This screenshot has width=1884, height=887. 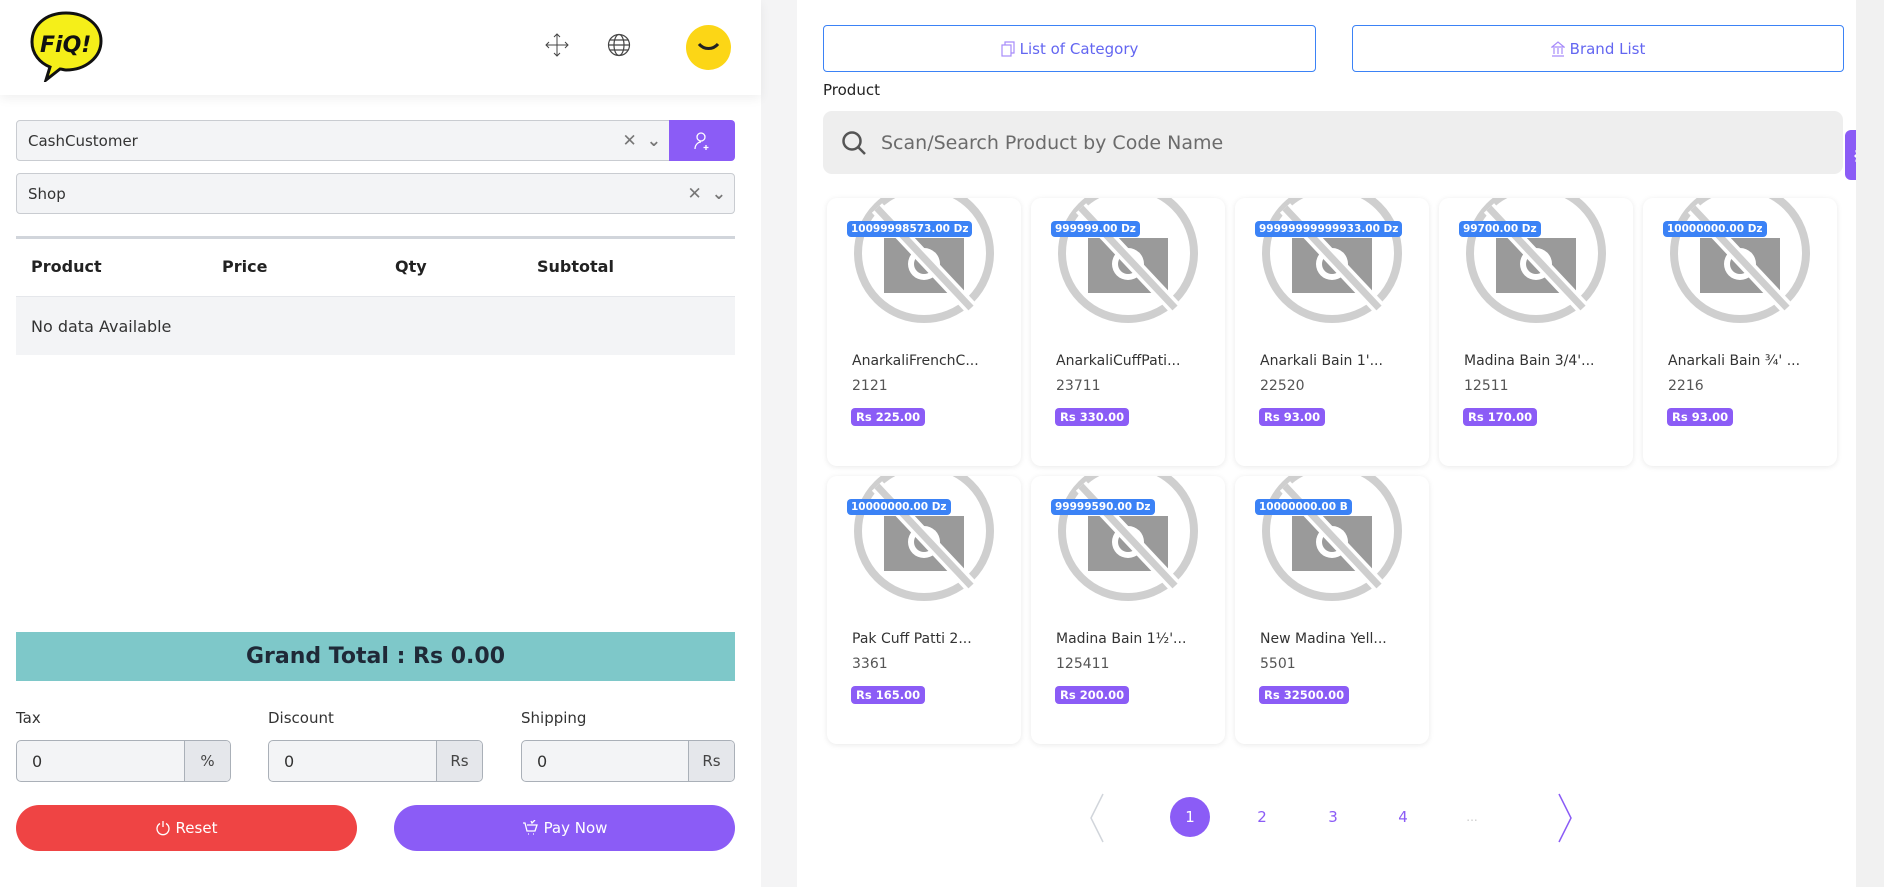 What do you see at coordinates (1557, 48) in the screenshot?
I see `bank-icon` at bounding box center [1557, 48].